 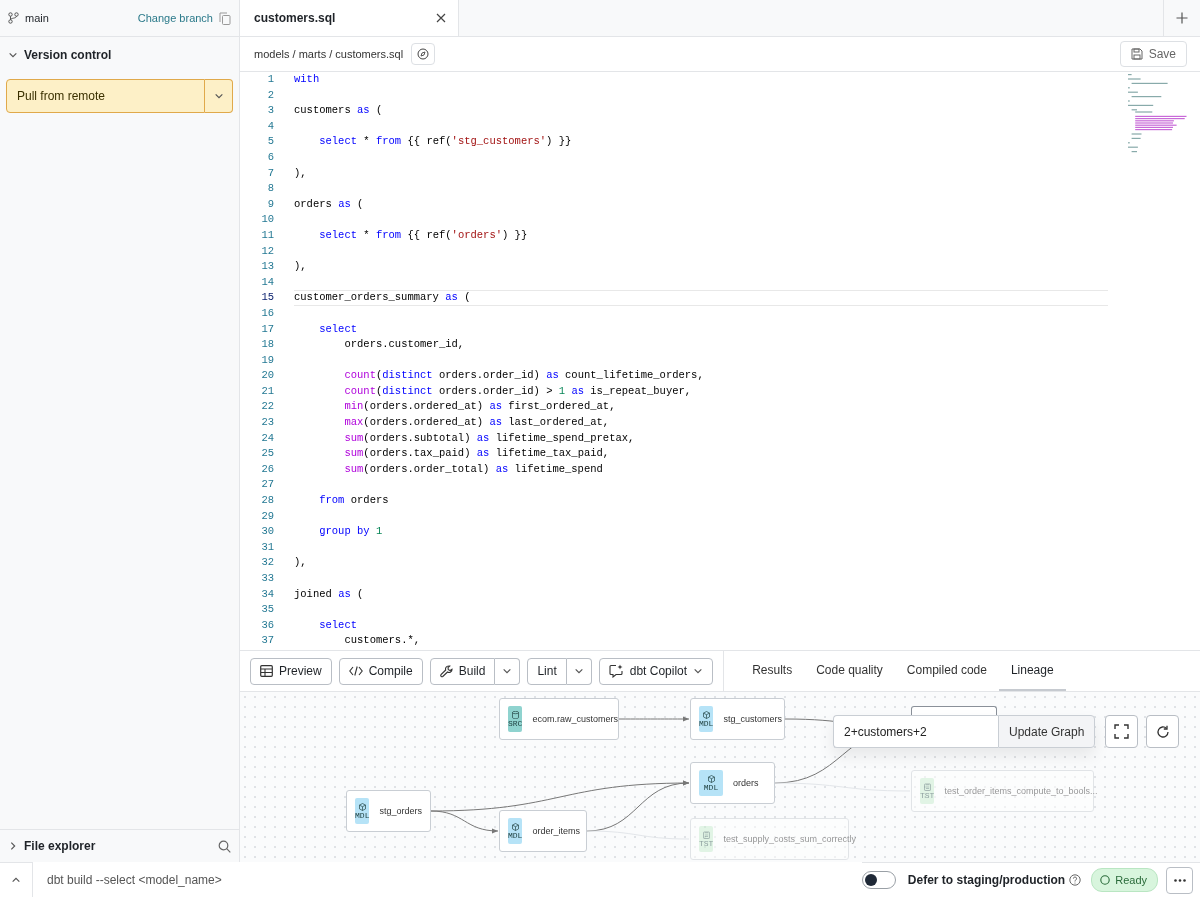 I want to click on selector-field: 2+customers+2, so click(x=915, y=731).